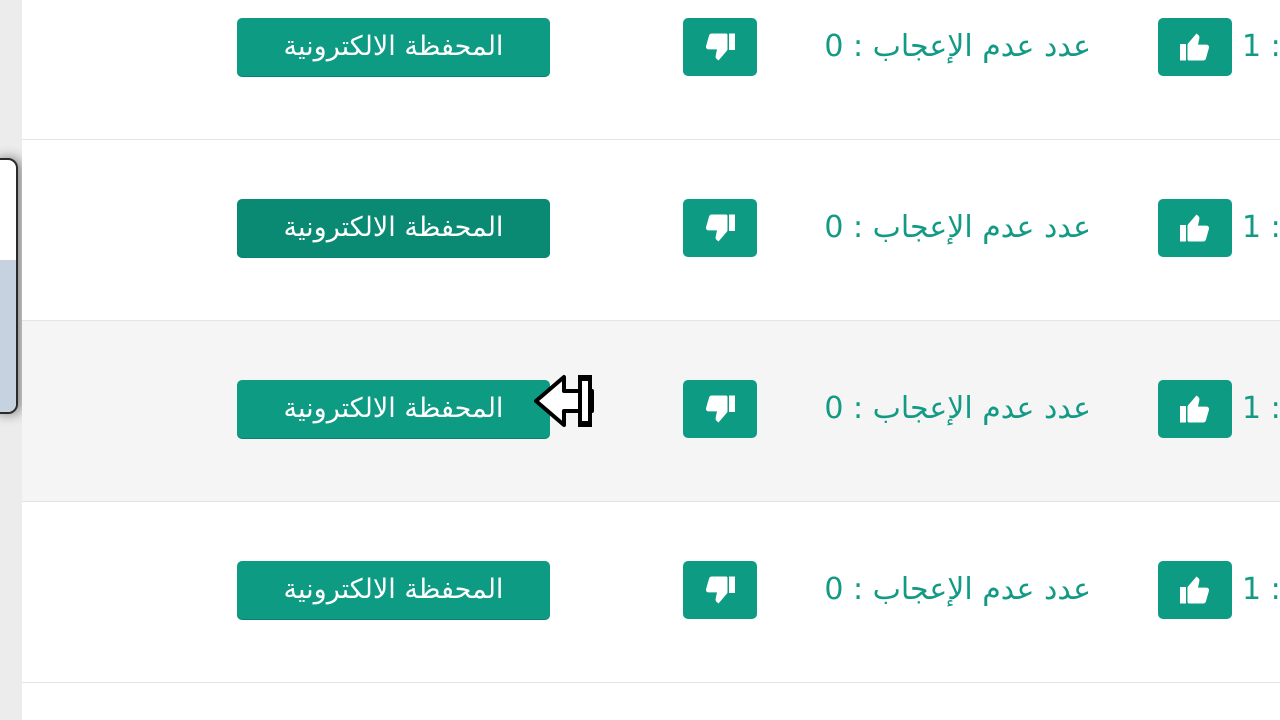 The image size is (1280, 720). I want to click on side-panel-tab, so click(9, 286).